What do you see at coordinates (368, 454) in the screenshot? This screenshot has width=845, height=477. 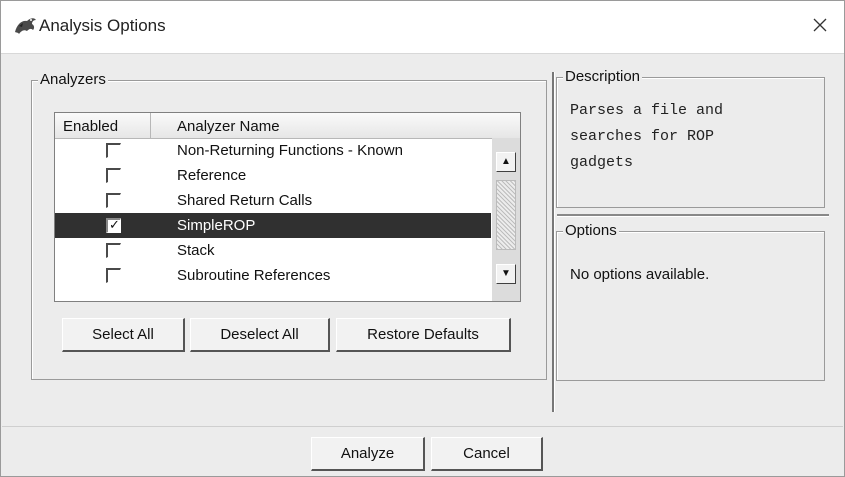 I see `analyze-button: Analyze` at bounding box center [368, 454].